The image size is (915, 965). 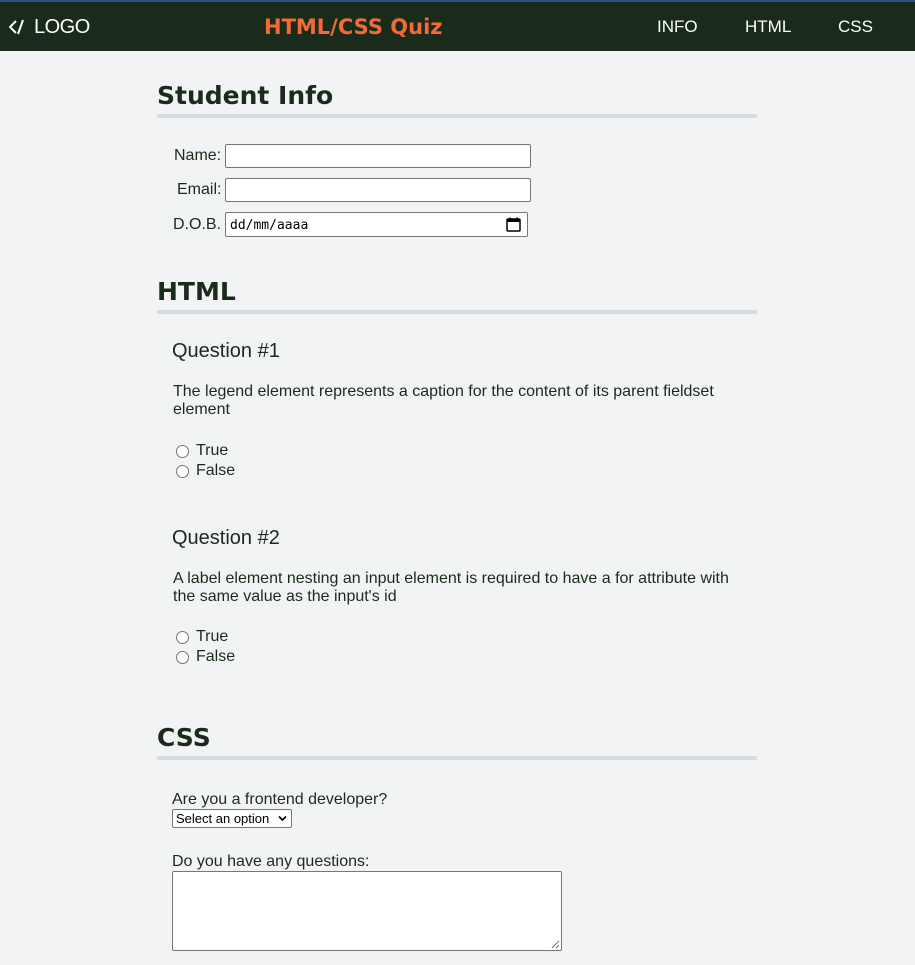 I want to click on calendar-icon, so click(x=513, y=224).